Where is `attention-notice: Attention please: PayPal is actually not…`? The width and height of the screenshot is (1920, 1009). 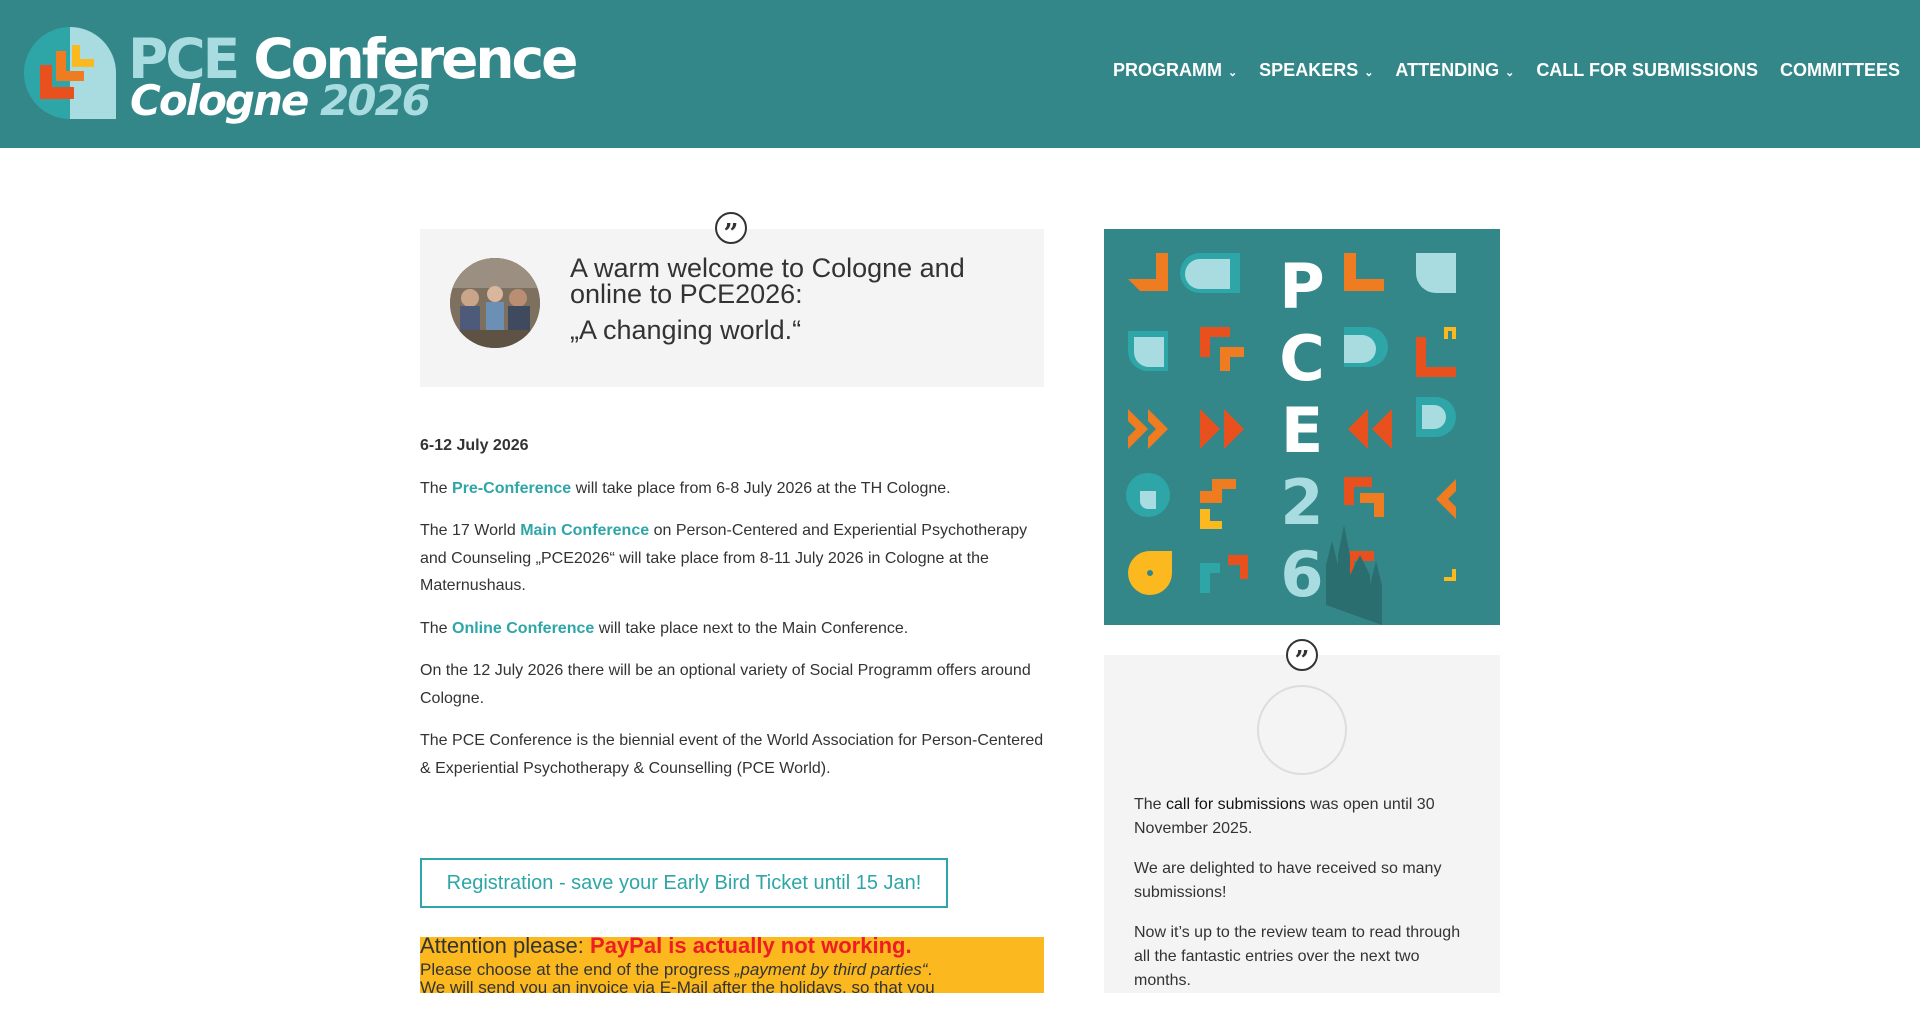
attention-notice: Attention please: PayPal is actually not… is located at coordinates (732, 965).